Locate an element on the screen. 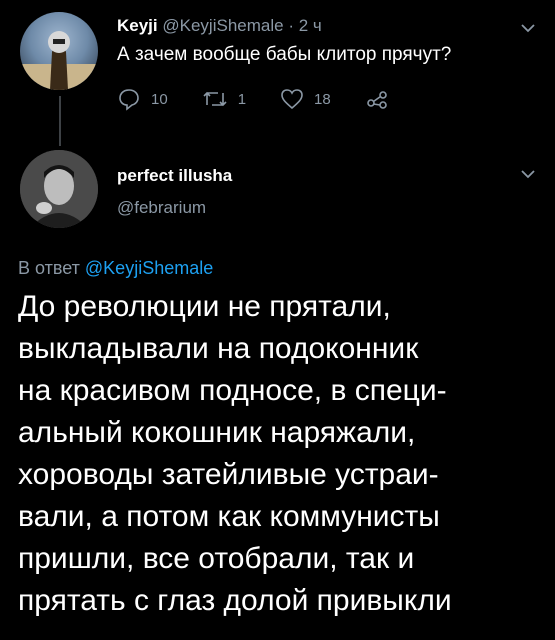 This screenshot has height=640, width=555. like-button: 18 is located at coordinates (305, 99).